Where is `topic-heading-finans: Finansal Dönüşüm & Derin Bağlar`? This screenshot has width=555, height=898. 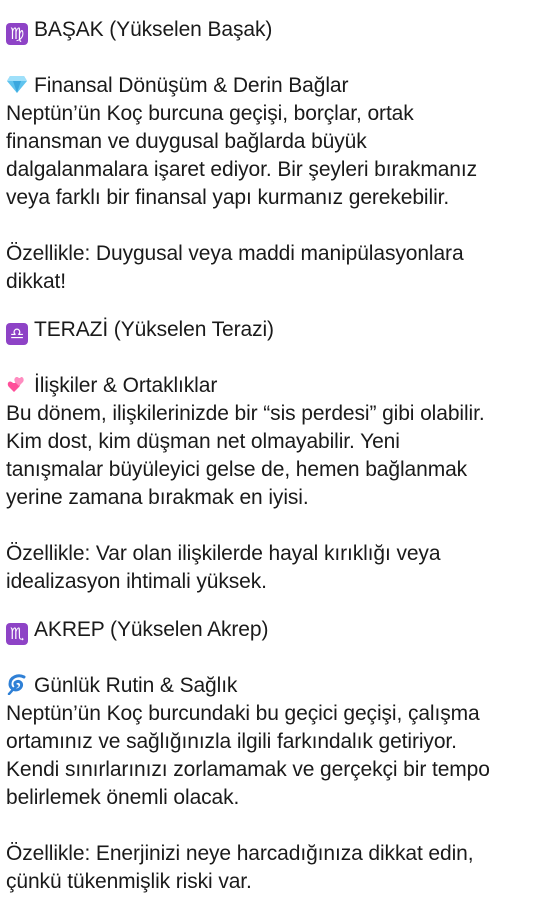 topic-heading-finans: Finansal Dönüşüm & Derin Bağlar is located at coordinates (177, 86).